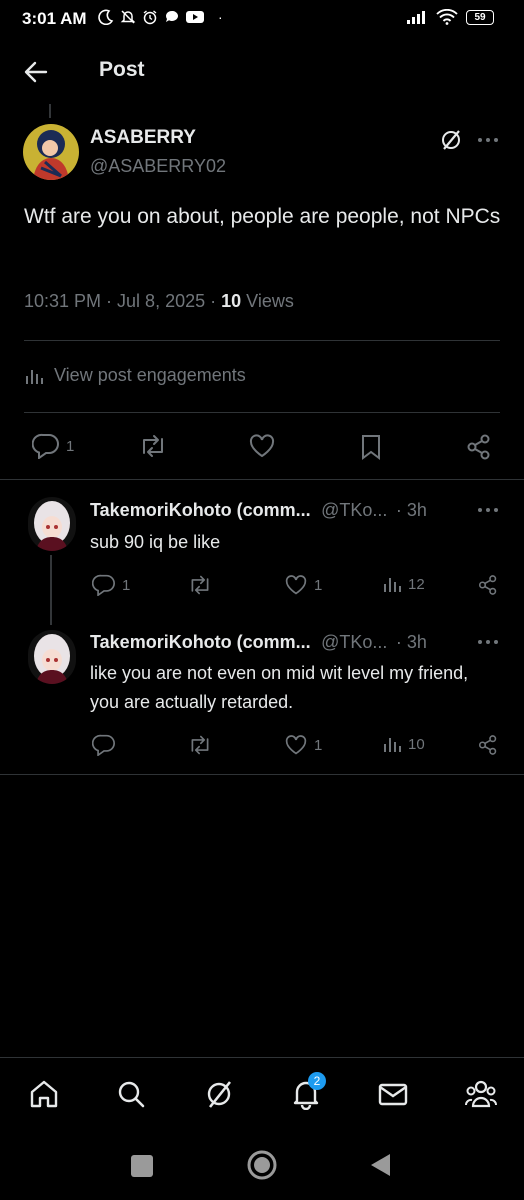 This screenshot has height=1200, width=524. I want to click on nav-home, so click(44, 1094).